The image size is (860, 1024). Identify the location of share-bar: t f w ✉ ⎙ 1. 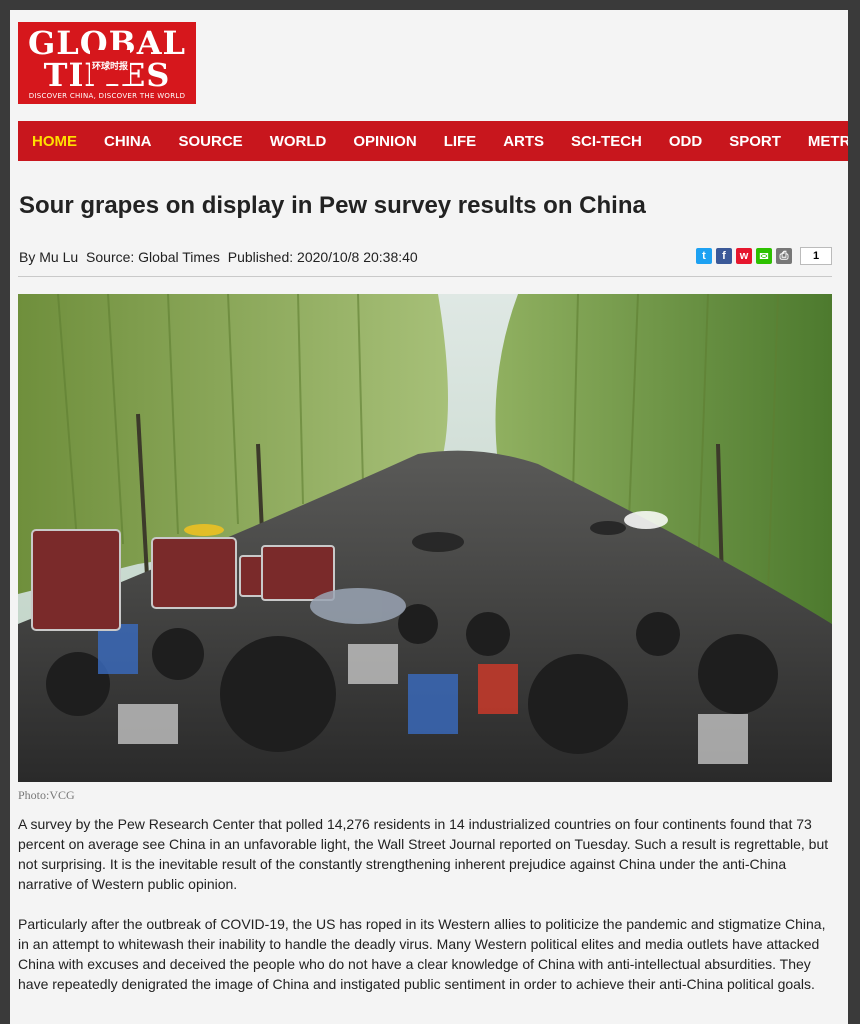
(764, 256).